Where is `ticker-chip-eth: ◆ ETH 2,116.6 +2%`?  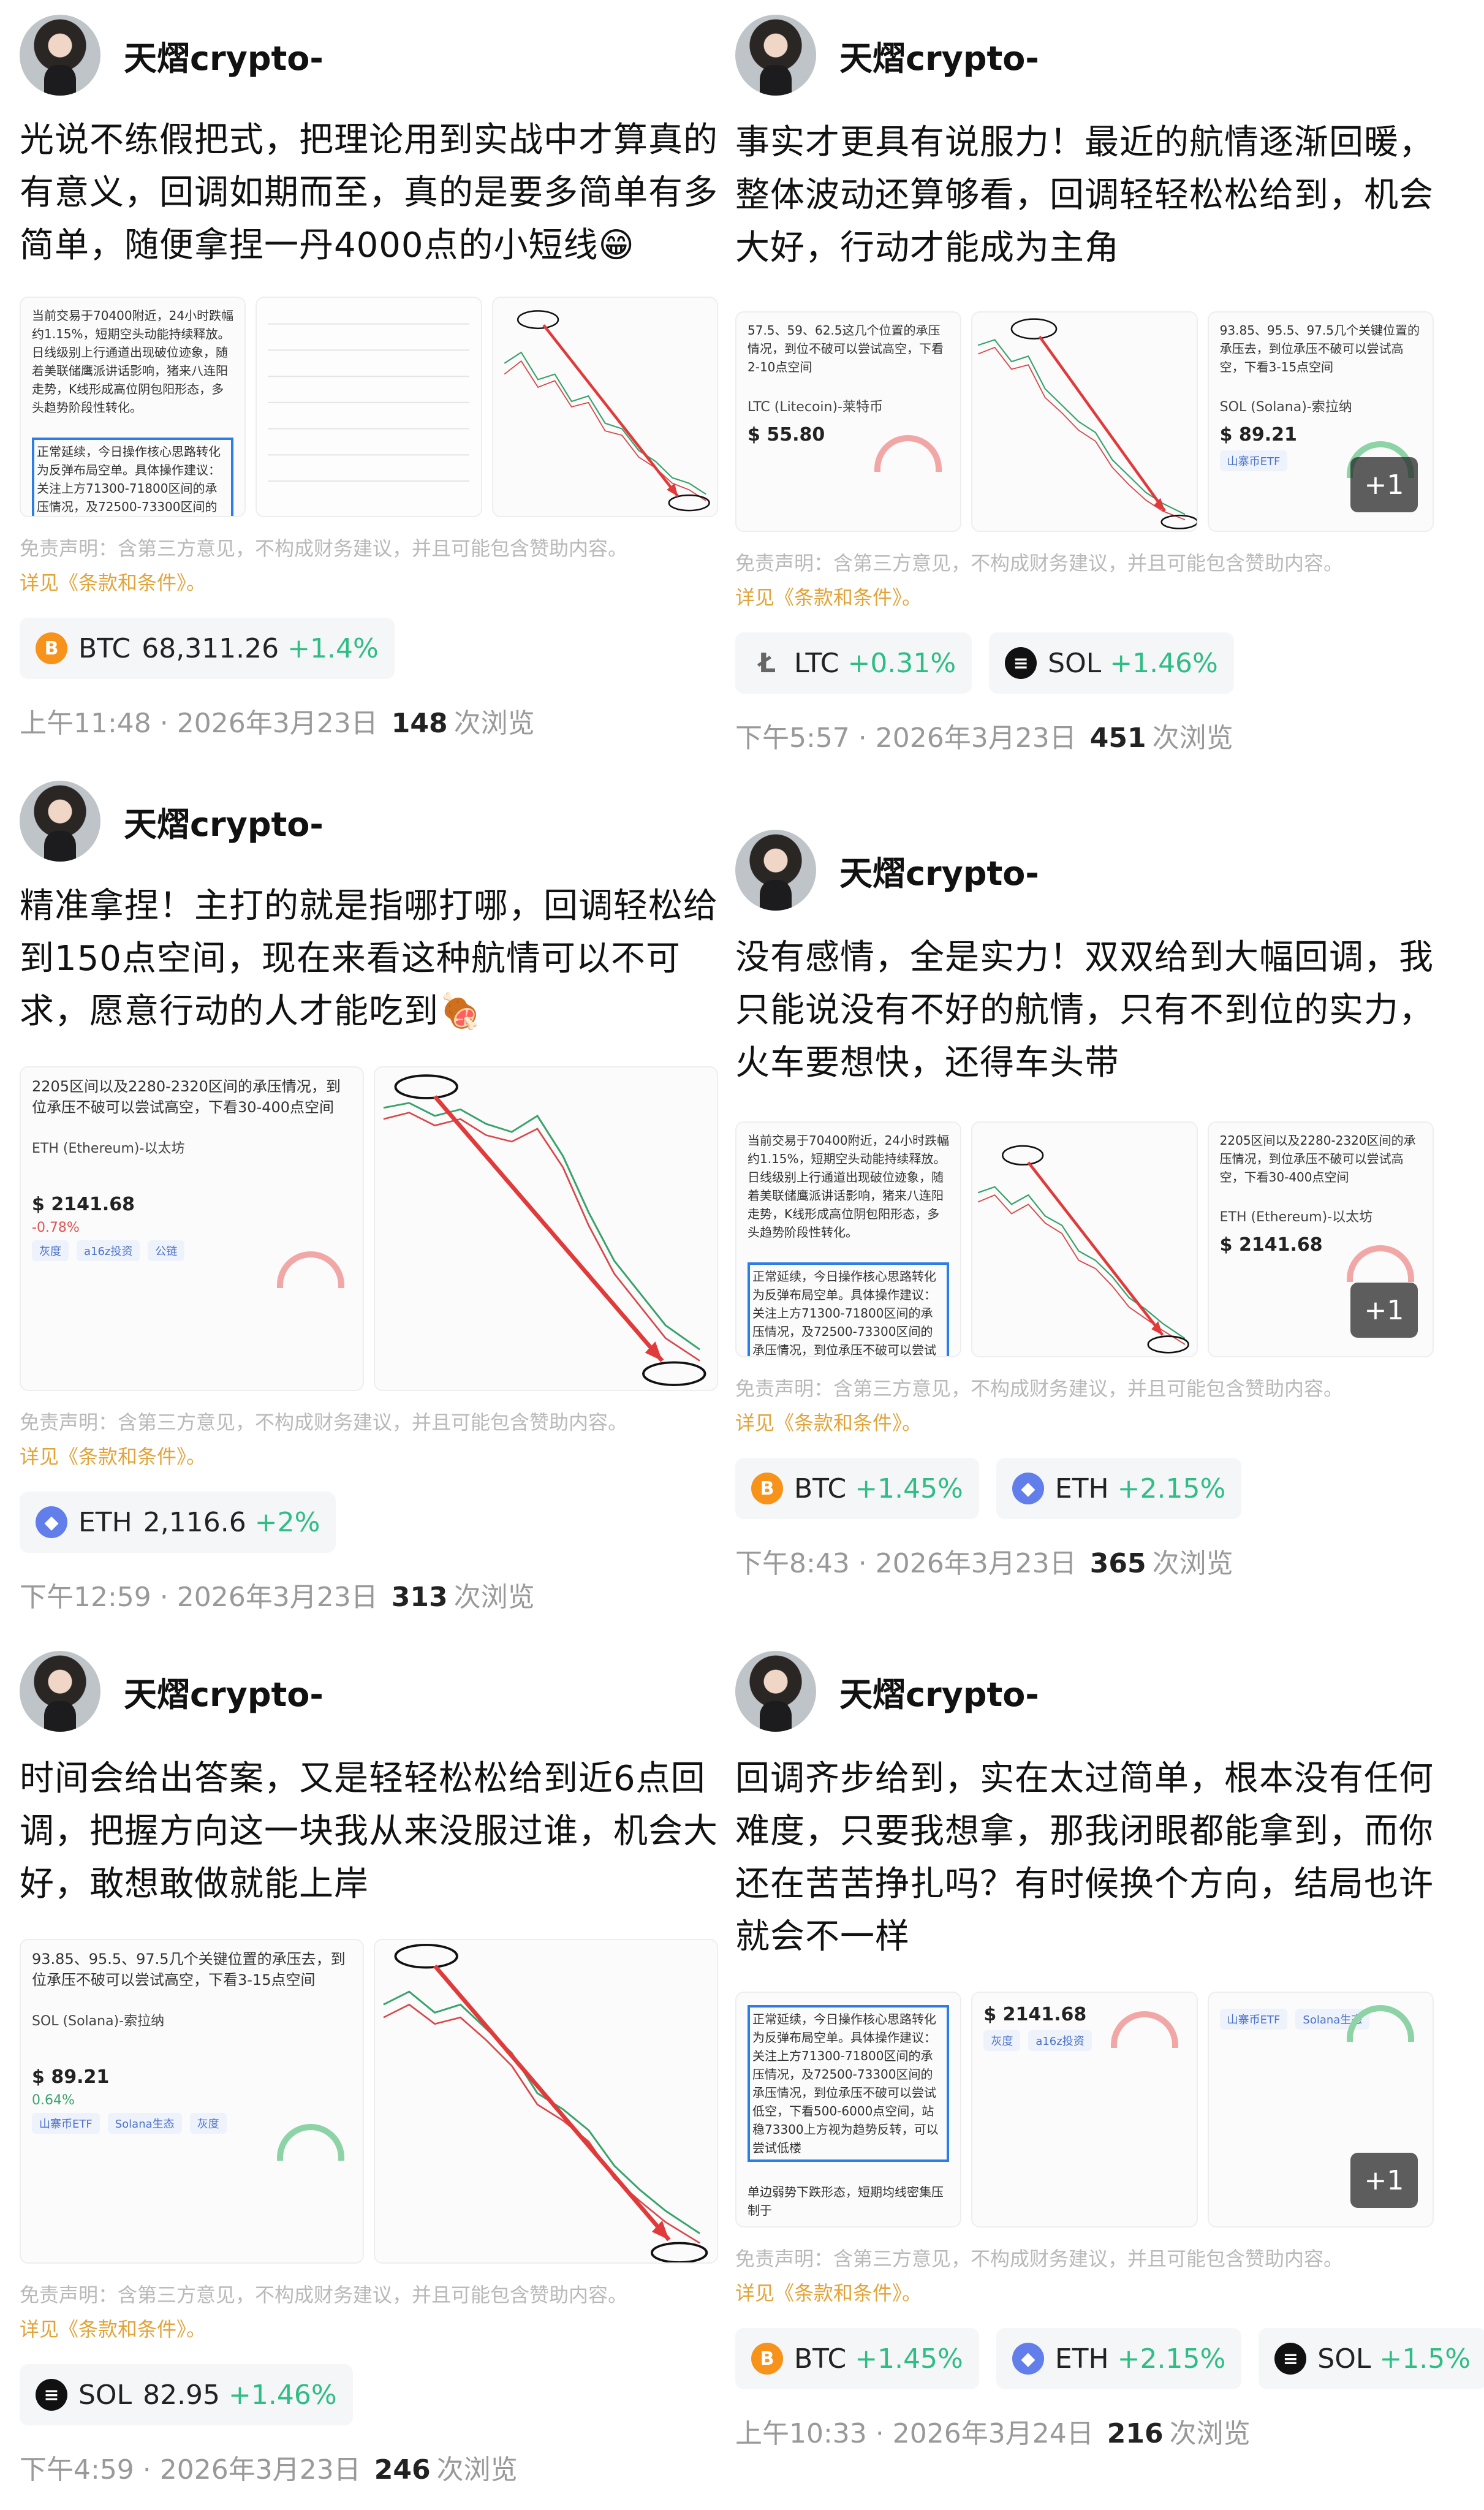
ticker-chip-eth: ◆ ETH 2,116.6 +2% is located at coordinates (178, 1522).